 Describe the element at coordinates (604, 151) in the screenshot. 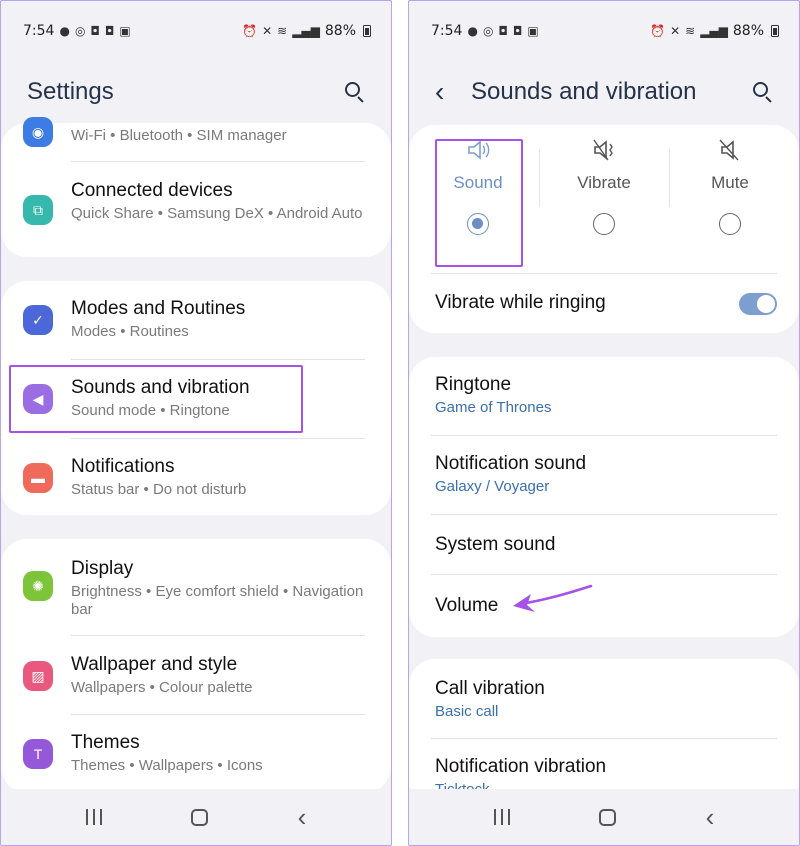

I see `vibrate-icon` at that location.